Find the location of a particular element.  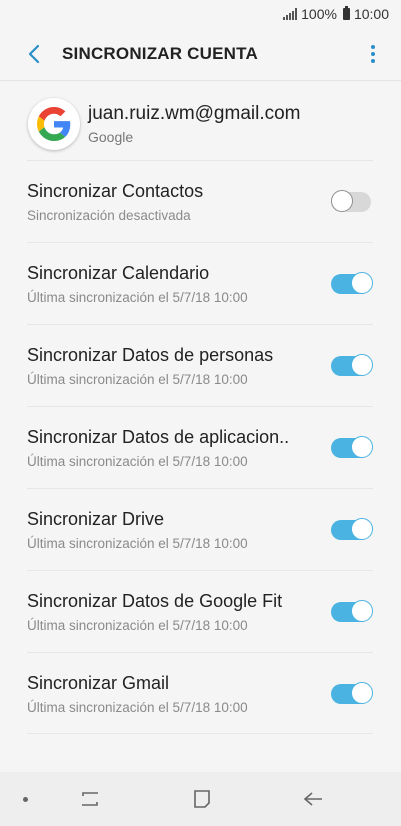

sync-item-title: Sincronizar Calendario is located at coordinates (118, 273).